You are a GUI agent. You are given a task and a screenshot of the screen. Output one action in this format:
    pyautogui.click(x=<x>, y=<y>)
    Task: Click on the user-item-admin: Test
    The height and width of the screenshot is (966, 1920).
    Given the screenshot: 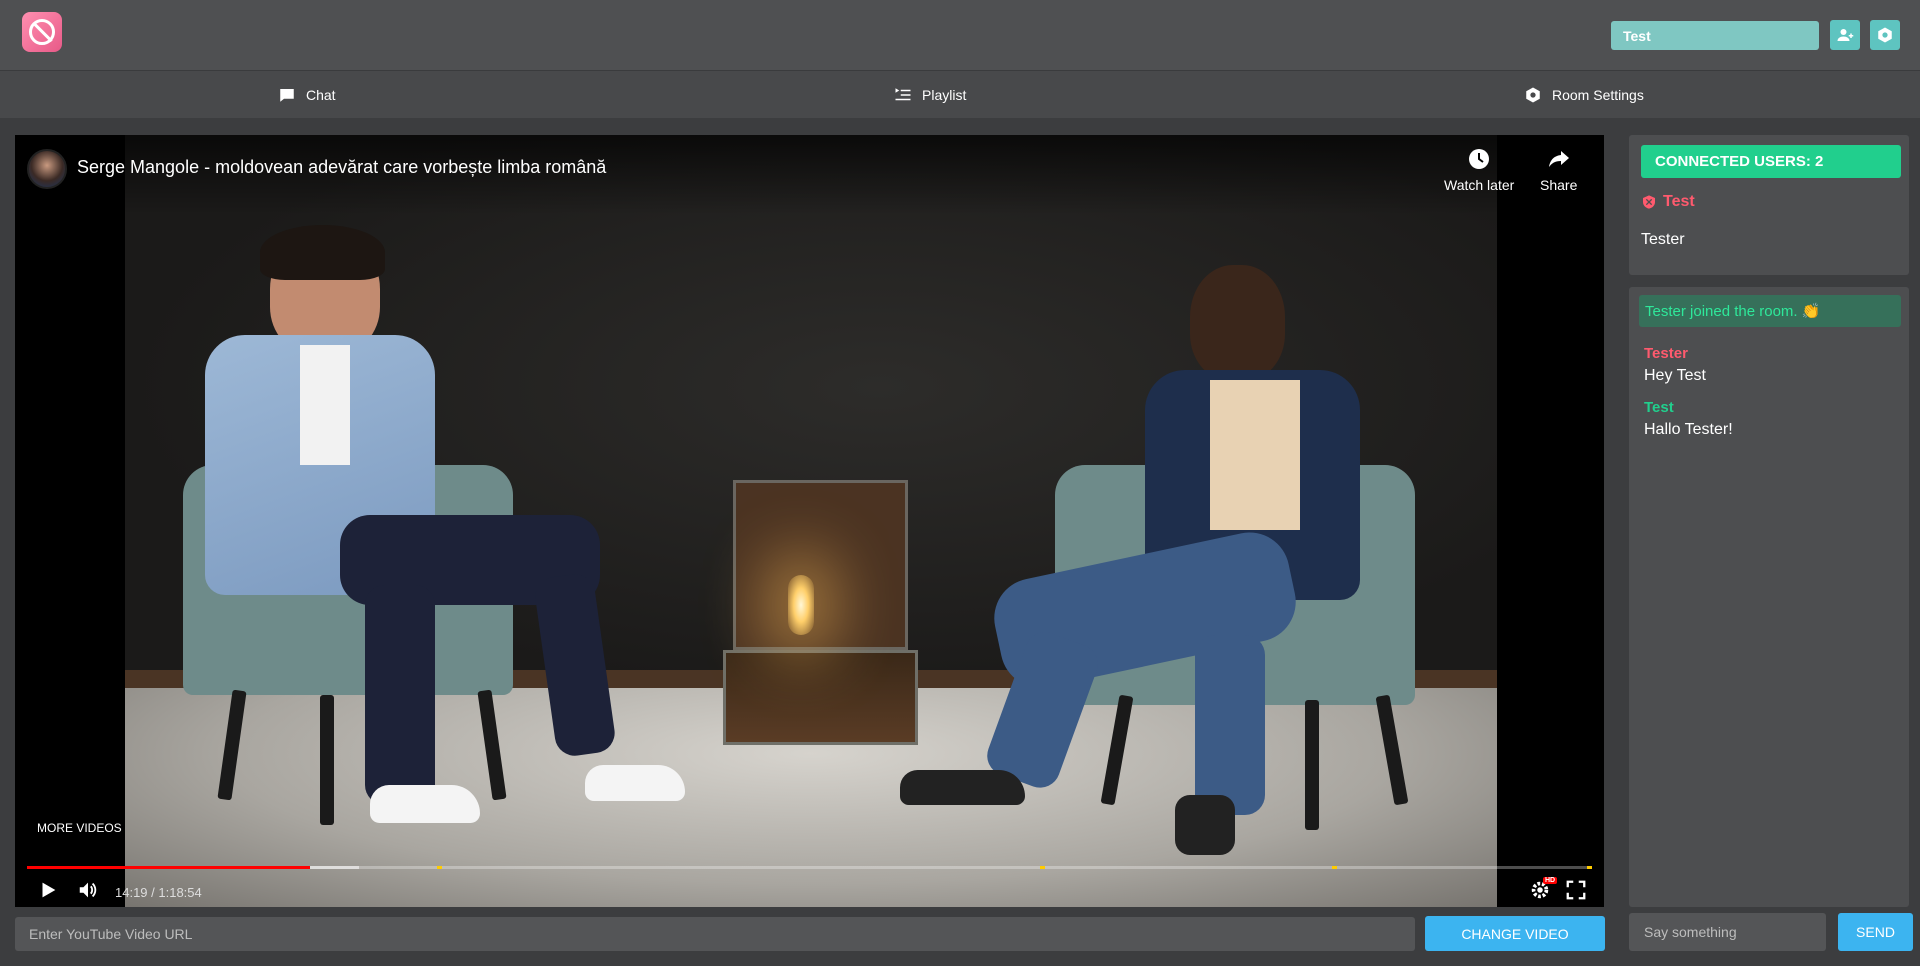 What is the action you would take?
    pyautogui.click(x=1668, y=202)
    